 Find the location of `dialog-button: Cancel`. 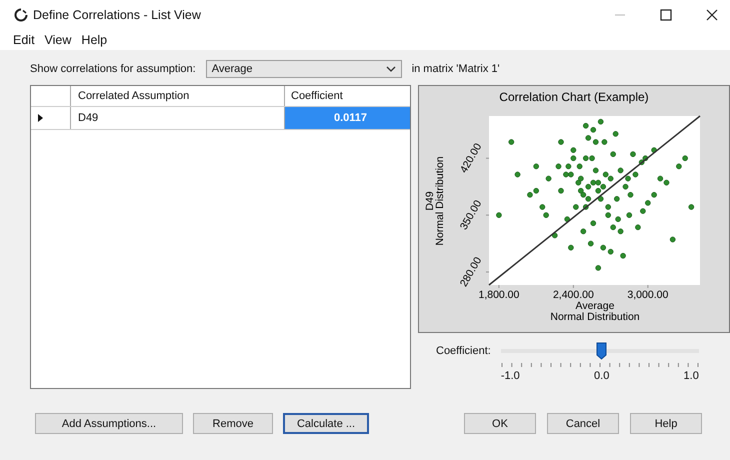

dialog-button: Cancel is located at coordinates (583, 423).